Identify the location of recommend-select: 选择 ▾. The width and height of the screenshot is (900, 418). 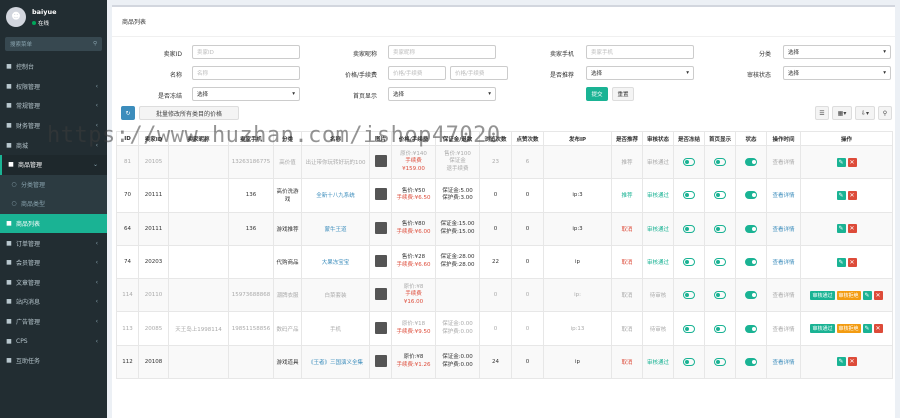
(640, 73).